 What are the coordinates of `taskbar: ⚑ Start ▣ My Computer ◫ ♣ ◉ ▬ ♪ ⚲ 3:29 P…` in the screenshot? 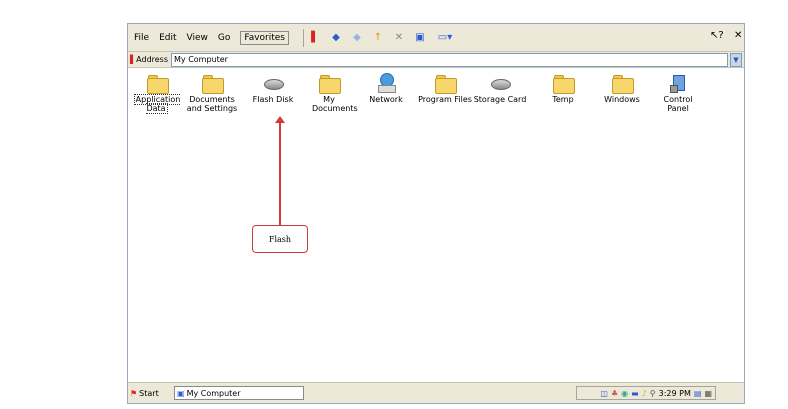 It's located at (436, 392).